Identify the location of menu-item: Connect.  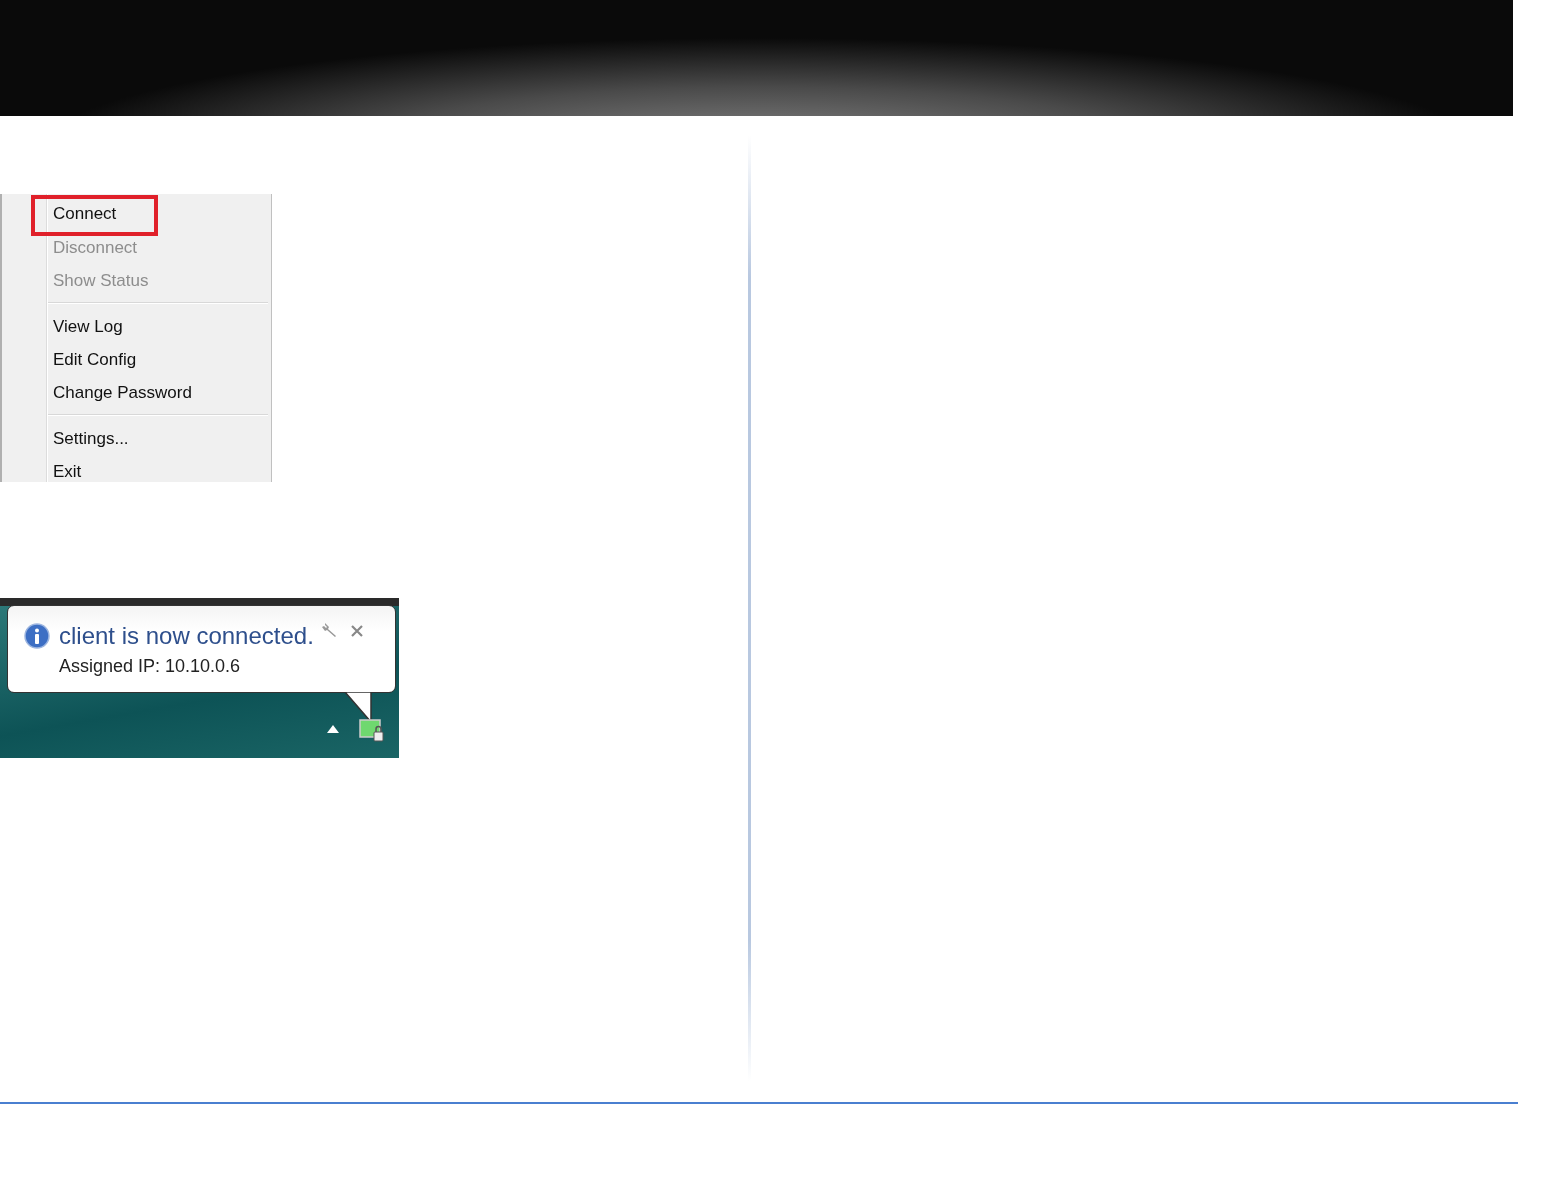
(94, 215).